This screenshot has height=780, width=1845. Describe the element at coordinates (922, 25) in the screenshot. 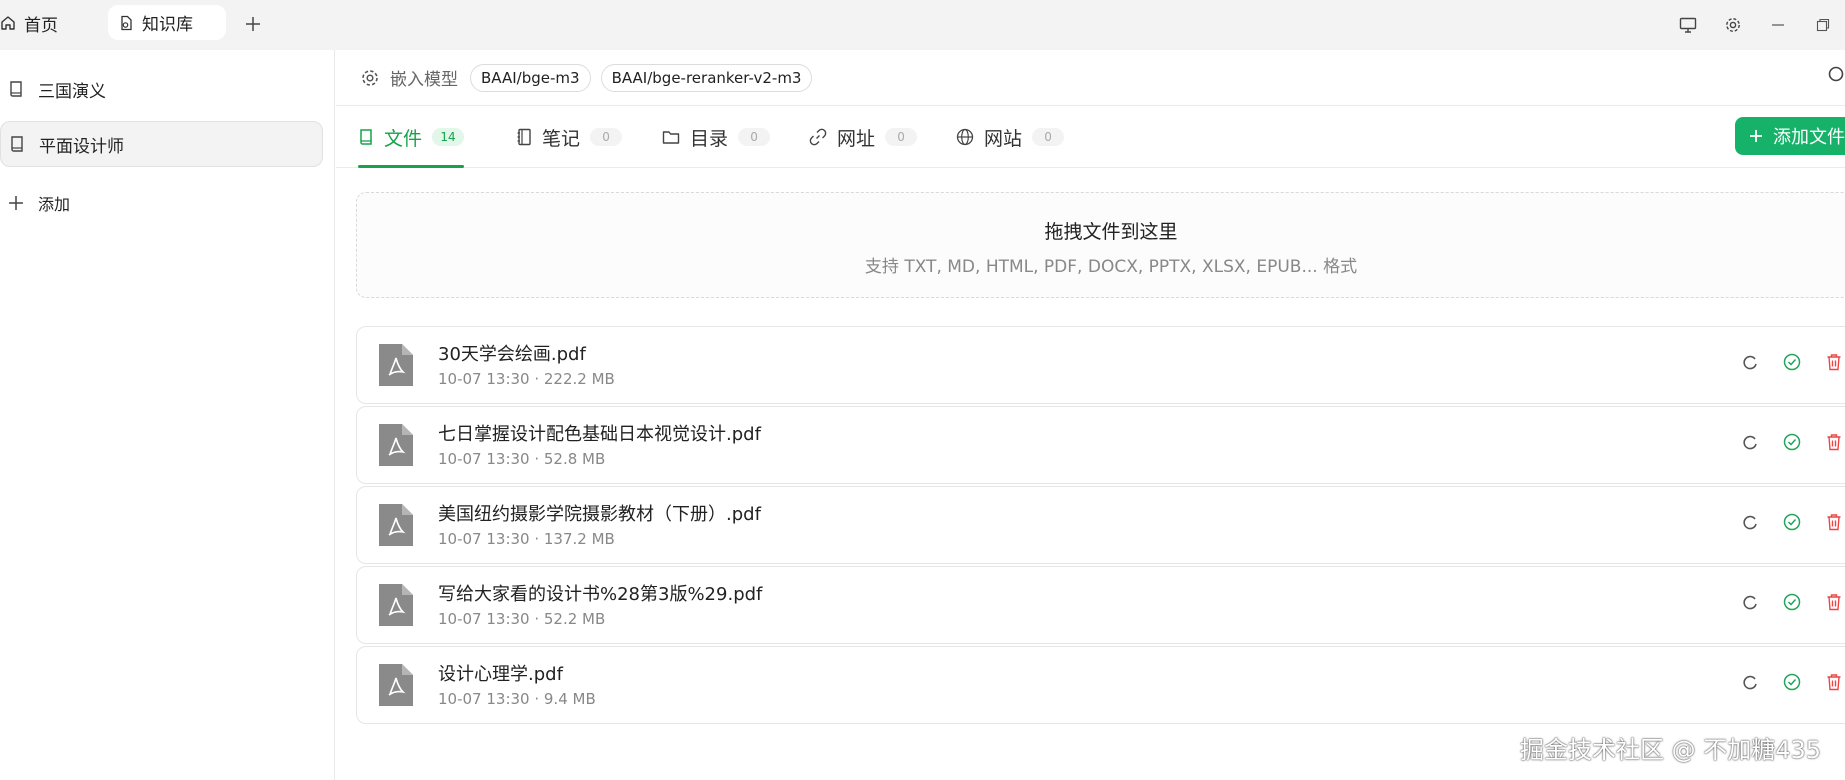

I see `title-bar: 首页 知识库` at that location.